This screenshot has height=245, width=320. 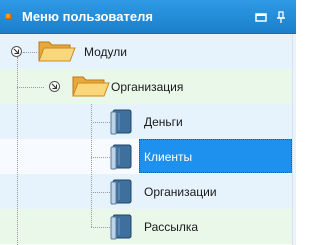 What do you see at coordinates (261, 17) in the screenshot?
I see `restore-window-icon` at bounding box center [261, 17].